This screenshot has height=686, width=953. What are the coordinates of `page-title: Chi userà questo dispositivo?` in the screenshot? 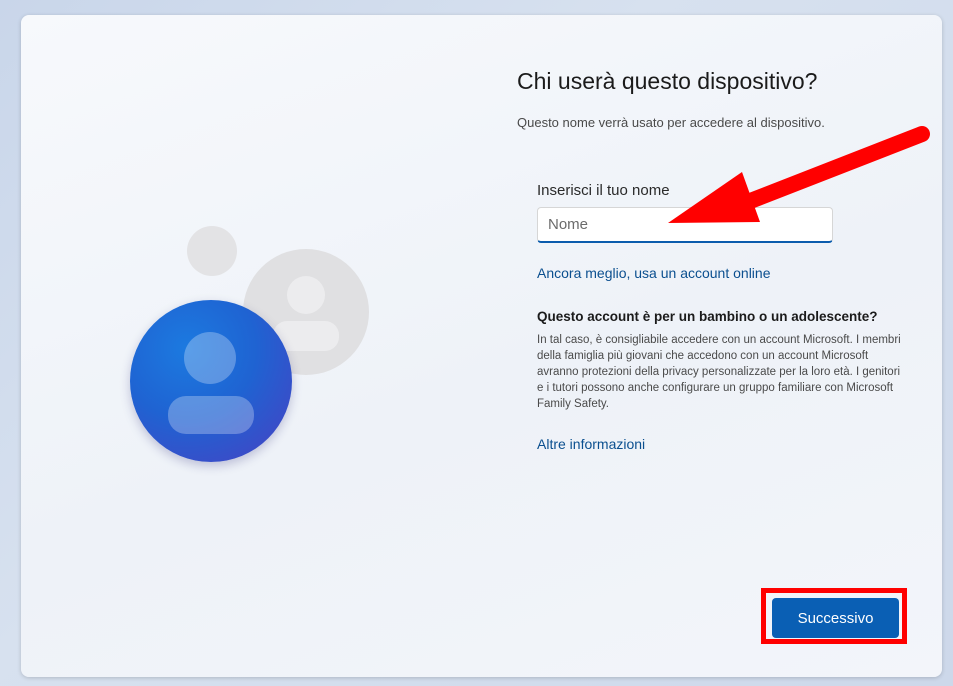 It's located at (667, 81).